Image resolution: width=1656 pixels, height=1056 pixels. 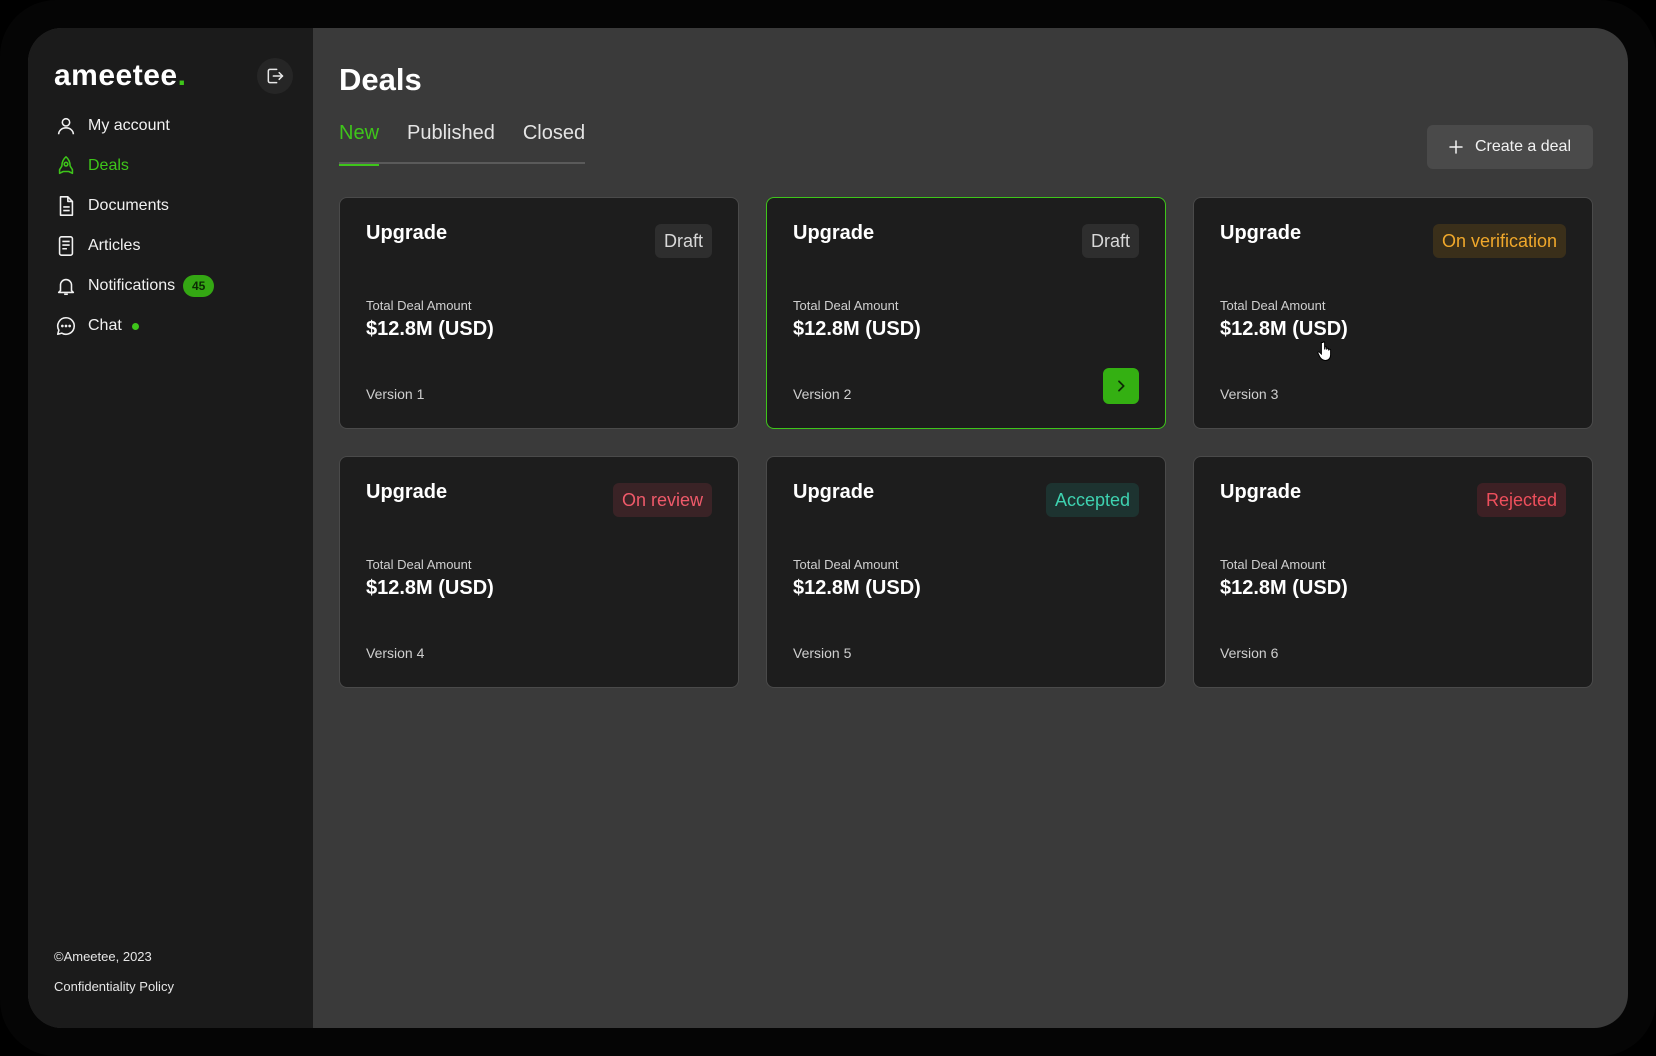 I want to click on brand-row: ameetee., so click(x=173, y=76).